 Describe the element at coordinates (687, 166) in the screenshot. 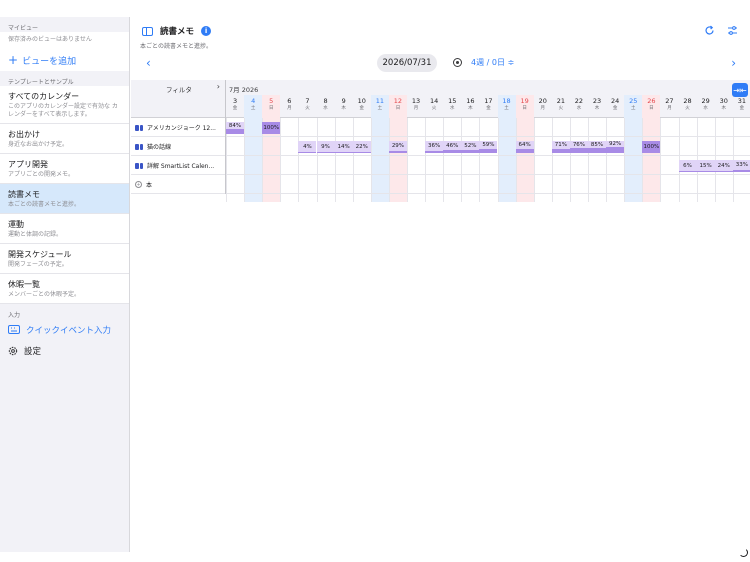

I see `progress-cell: 6%` at that location.